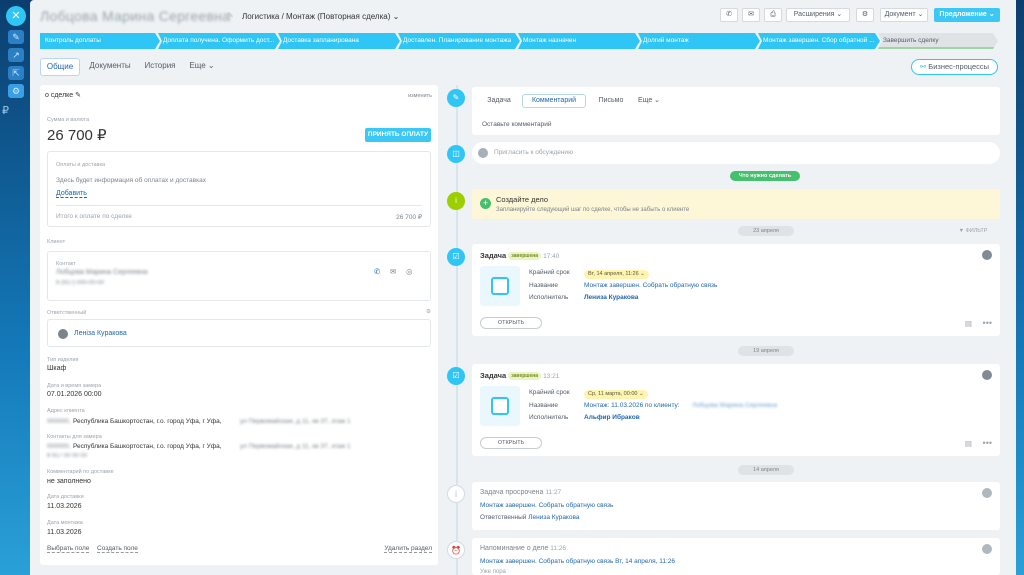  What do you see at coordinates (520, 492) in the screenshot?
I see `overdue-title: Задача просрочена 11:27` at bounding box center [520, 492].